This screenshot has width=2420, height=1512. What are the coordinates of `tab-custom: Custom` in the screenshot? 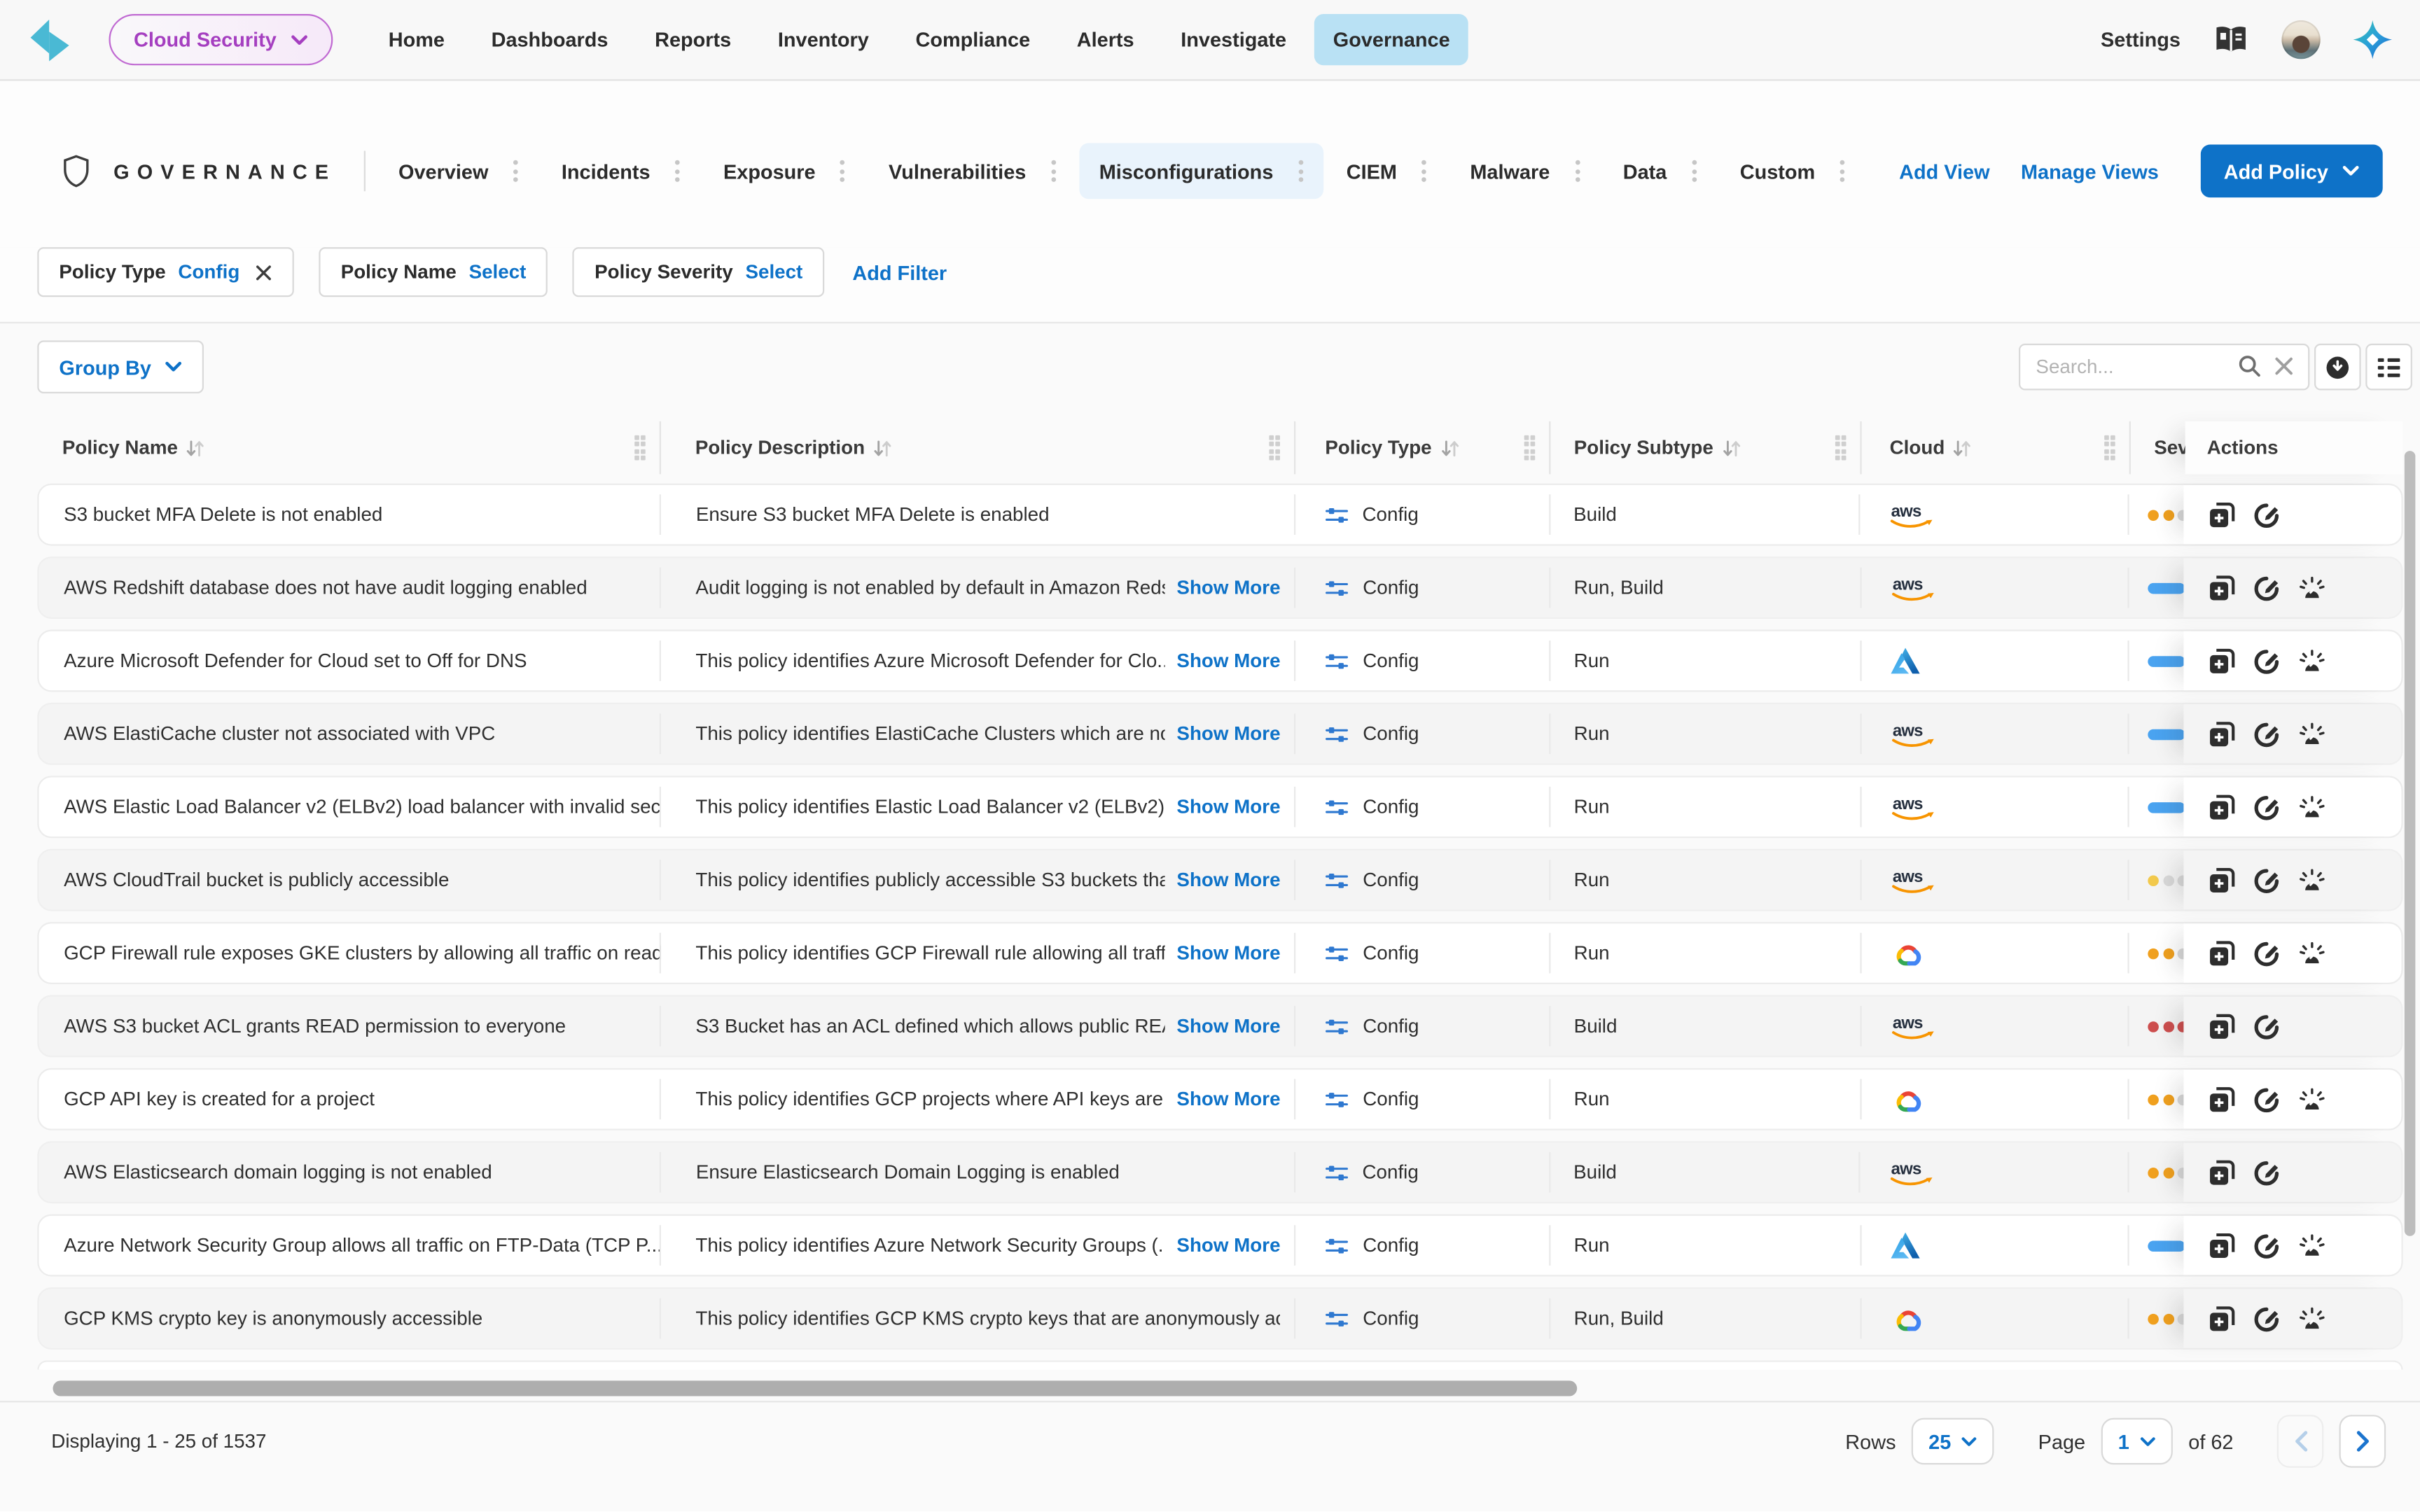 It's located at (1792, 171).